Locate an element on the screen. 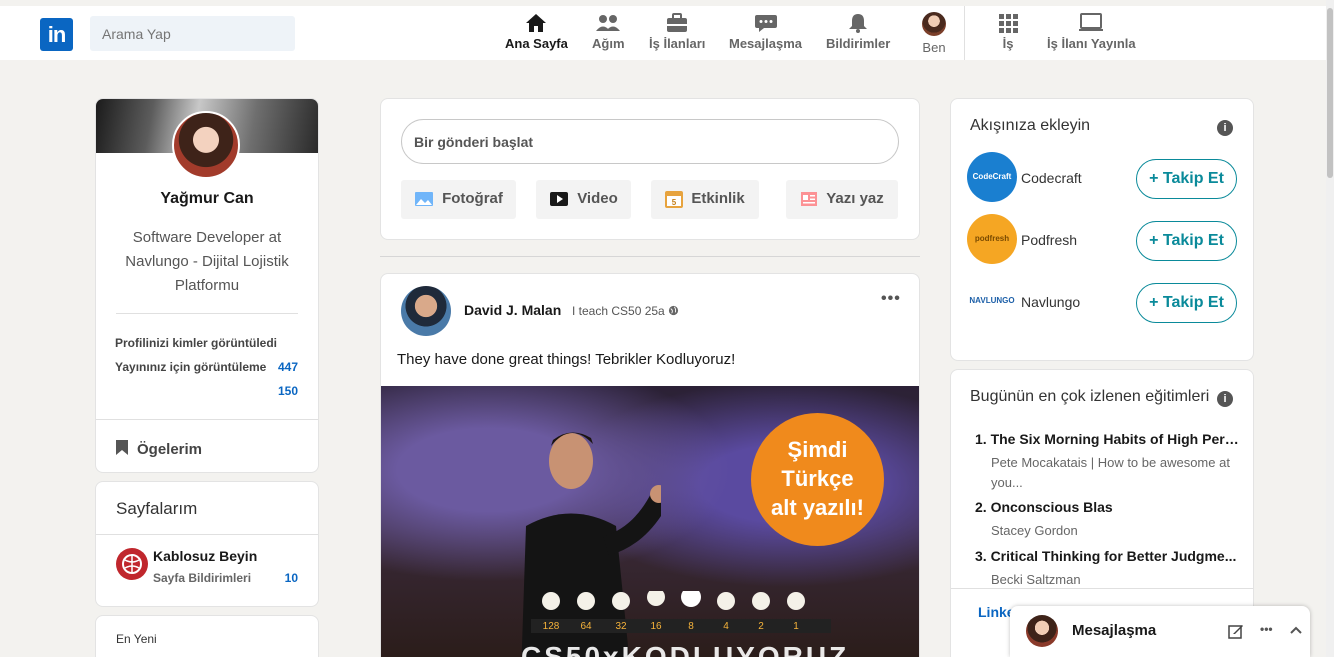 The height and width of the screenshot is (657, 1334). video-icon is located at coordinates (559, 199).